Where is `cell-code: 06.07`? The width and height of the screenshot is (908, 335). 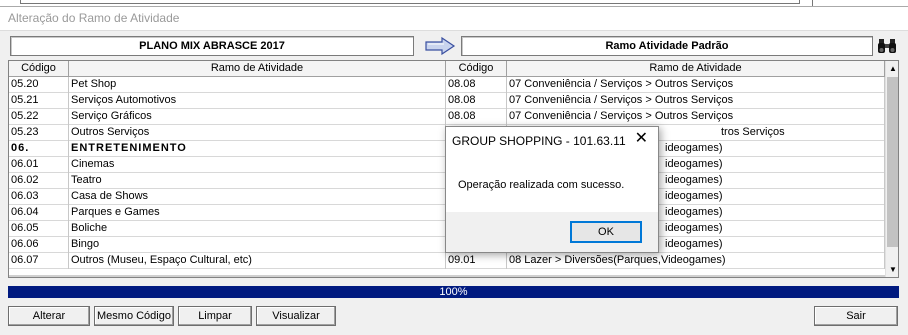 cell-code: 06.07 is located at coordinates (39, 261).